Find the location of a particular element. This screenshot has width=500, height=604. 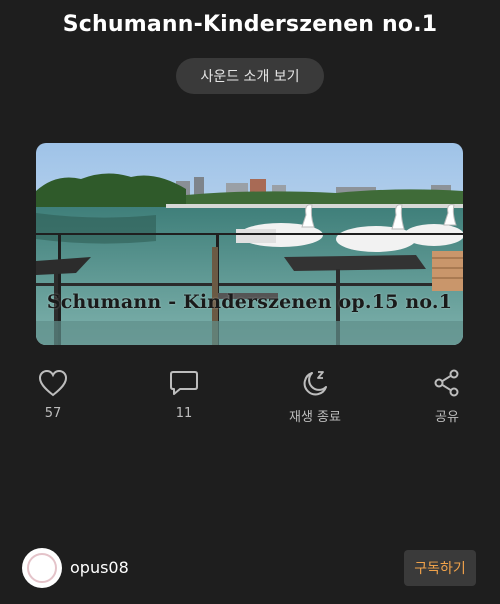

avatar-logo is located at coordinates (42, 568).